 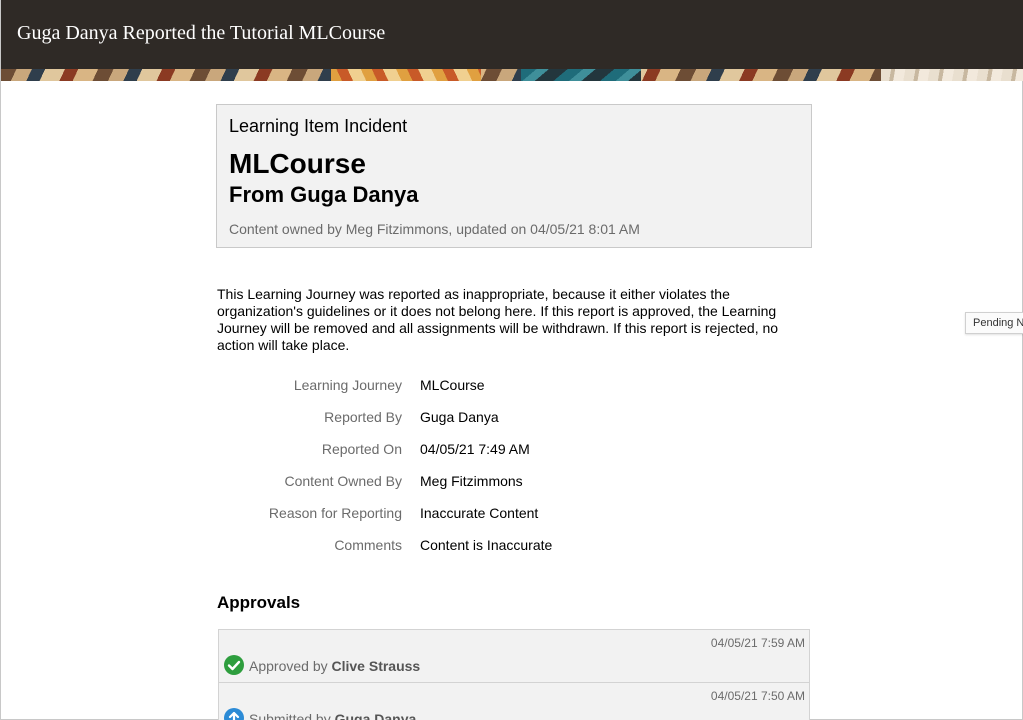 What do you see at coordinates (324, 194) in the screenshot?
I see `reporter-subtitle: From Guga Danya` at bounding box center [324, 194].